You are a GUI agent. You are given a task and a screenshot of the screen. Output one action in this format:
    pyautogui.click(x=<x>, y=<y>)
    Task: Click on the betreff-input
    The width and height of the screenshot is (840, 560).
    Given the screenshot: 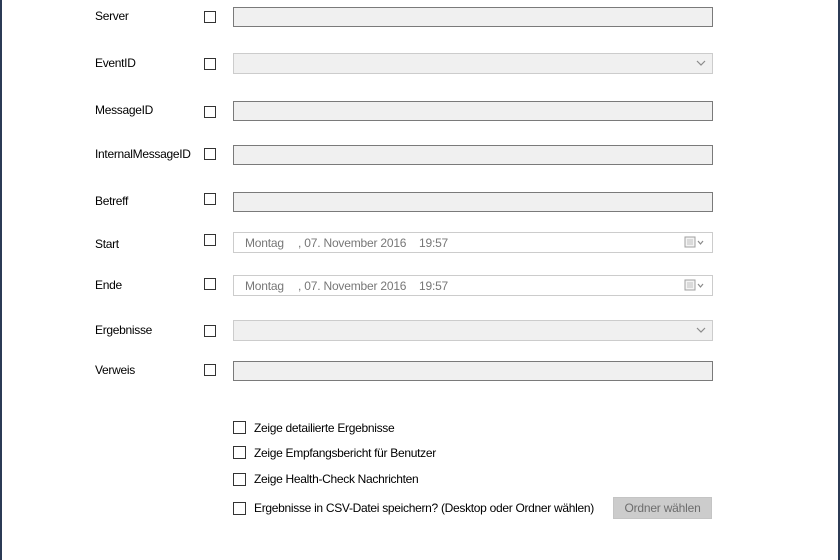 What is the action you would take?
    pyautogui.click(x=473, y=202)
    